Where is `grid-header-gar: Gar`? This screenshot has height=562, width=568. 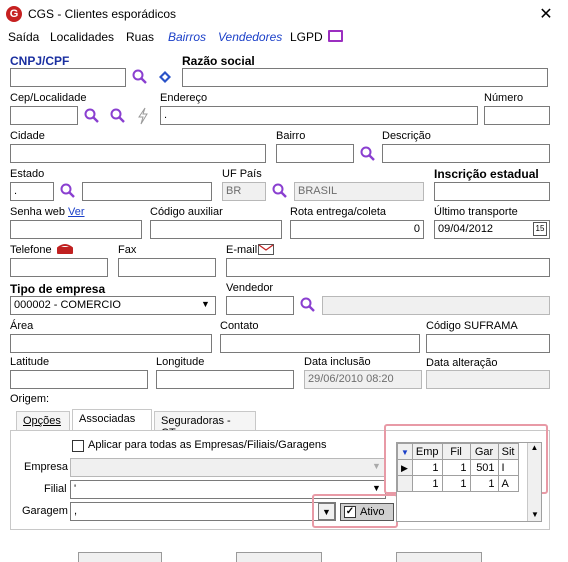 grid-header-gar: Gar is located at coordinates (484, 451).